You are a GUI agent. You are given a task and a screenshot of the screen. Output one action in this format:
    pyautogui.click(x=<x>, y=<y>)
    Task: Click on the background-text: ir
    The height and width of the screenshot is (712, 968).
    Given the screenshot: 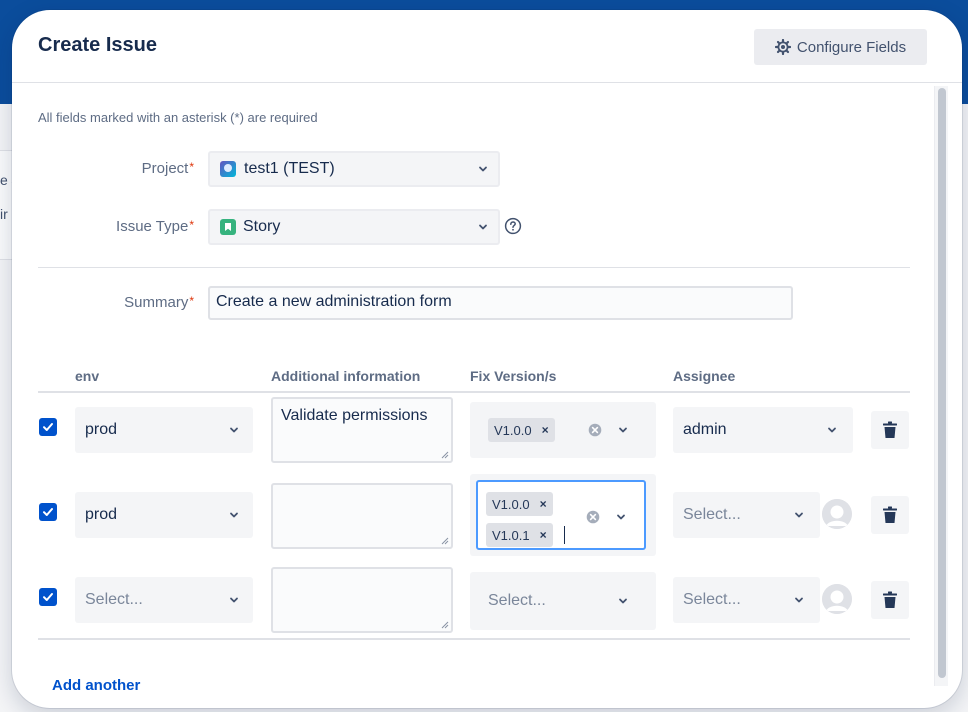 What is the action you would take?
    pyautogui.click(x=4, y=214)
    